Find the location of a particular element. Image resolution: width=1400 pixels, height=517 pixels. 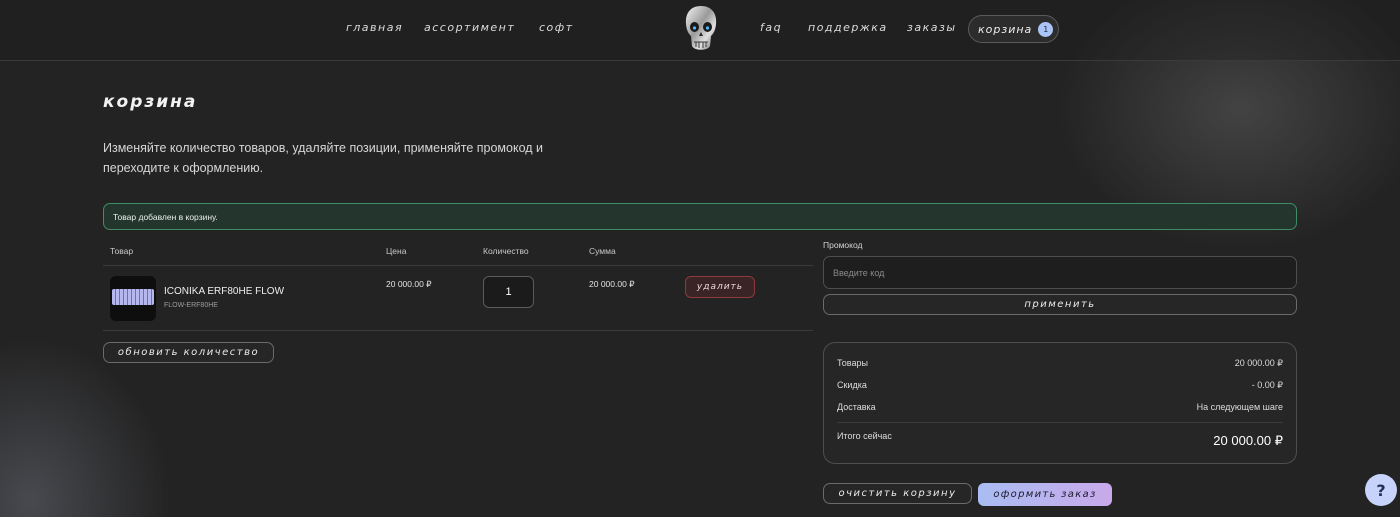

nav-cart-label: корзина is located at coordinates (1005, 29).